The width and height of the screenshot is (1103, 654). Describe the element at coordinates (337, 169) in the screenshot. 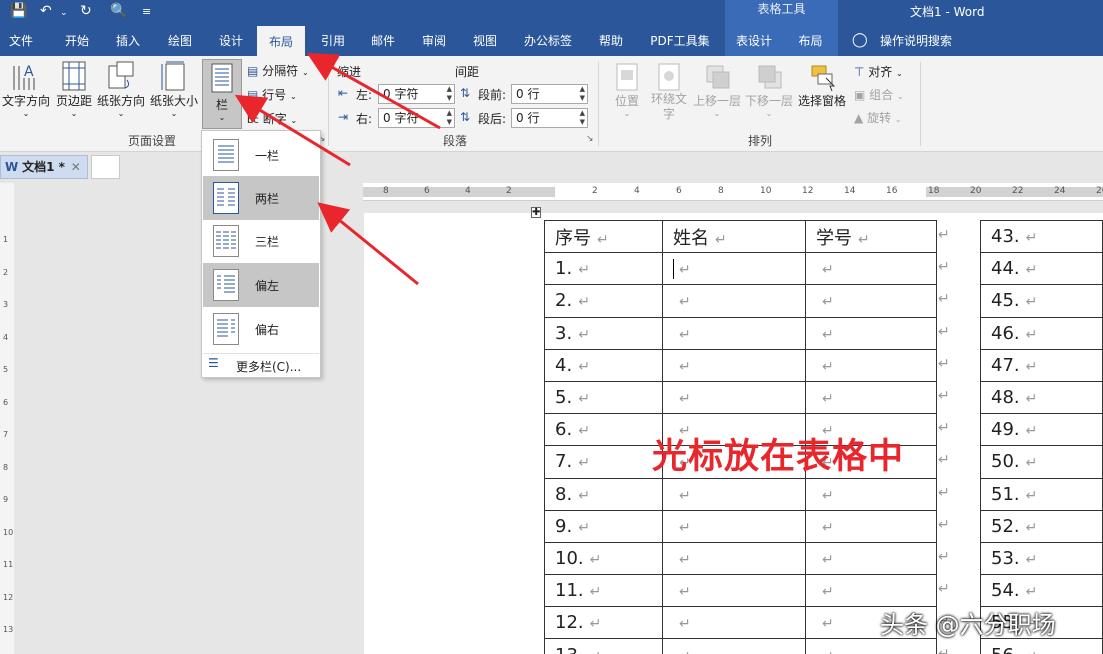

I see `annotation-arrows` at that location.